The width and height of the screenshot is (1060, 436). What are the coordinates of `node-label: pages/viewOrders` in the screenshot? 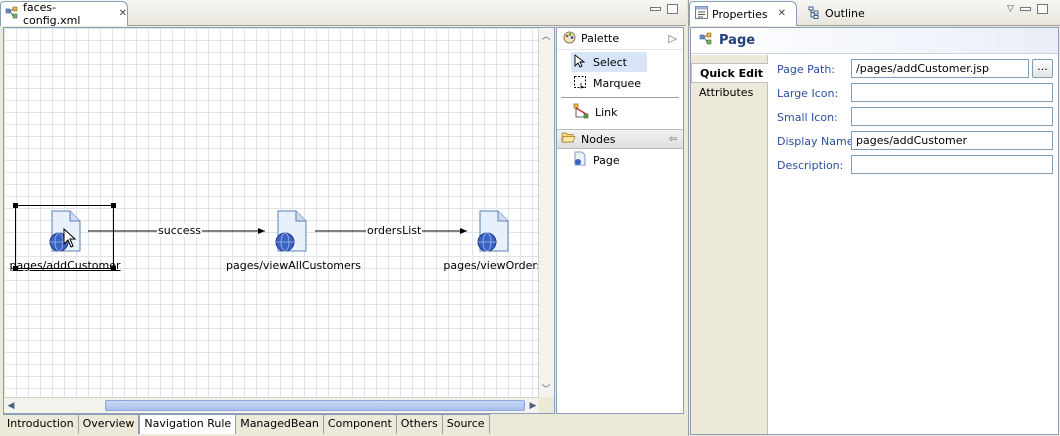 It's located at (493, 265).